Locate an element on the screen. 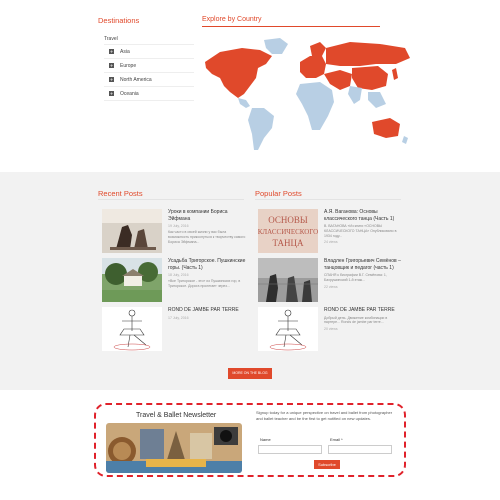  map-region-south-asia is located at coordinates (355, 95).